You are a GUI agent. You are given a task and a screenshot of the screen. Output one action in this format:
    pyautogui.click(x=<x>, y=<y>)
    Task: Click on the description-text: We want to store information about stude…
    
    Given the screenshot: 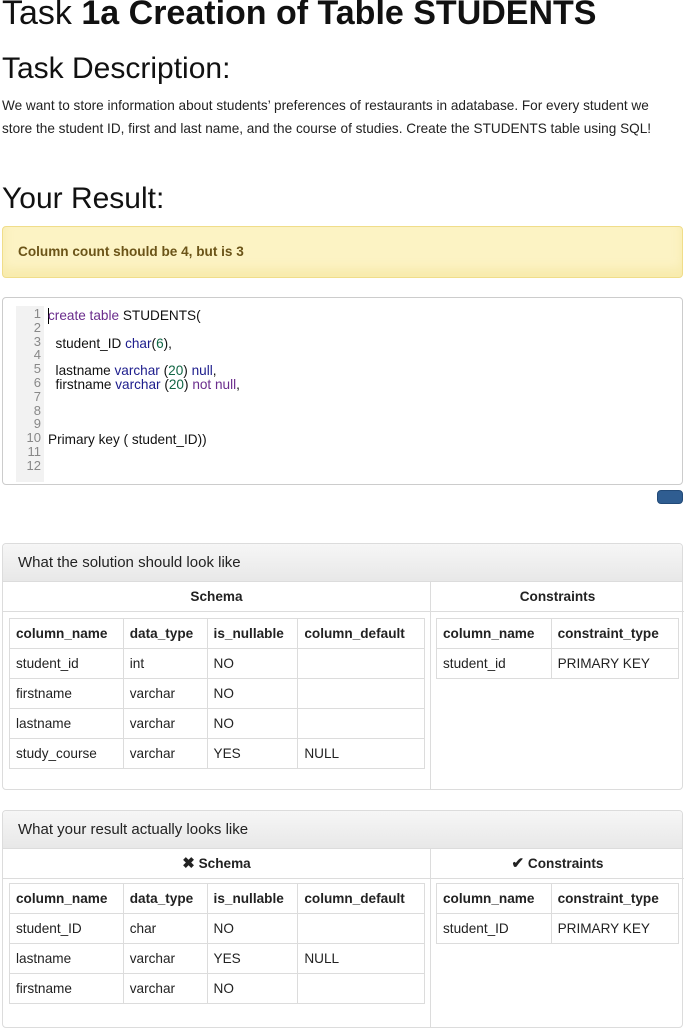 What is the action you would take?
    pyautogui.click(x=327, y=117)
    